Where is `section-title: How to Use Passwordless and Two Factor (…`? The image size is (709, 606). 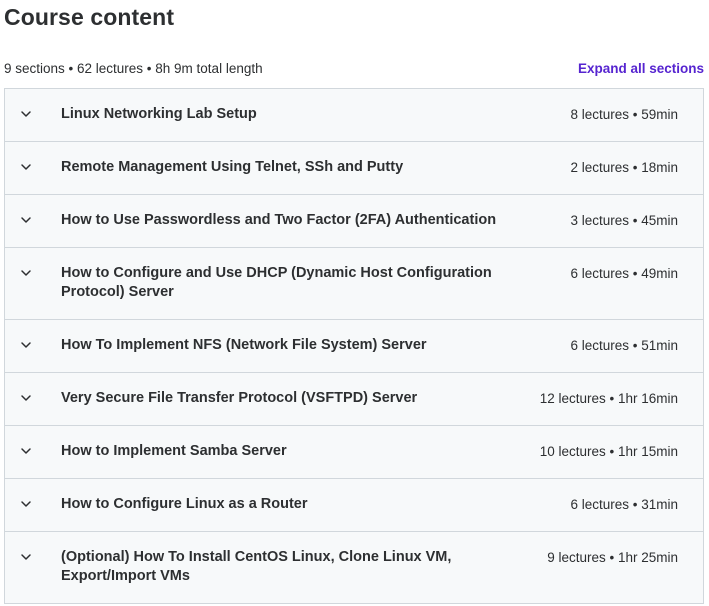 section-title: How to Use Passwordless and Two Factor (… is located at coordinates (279, 220).